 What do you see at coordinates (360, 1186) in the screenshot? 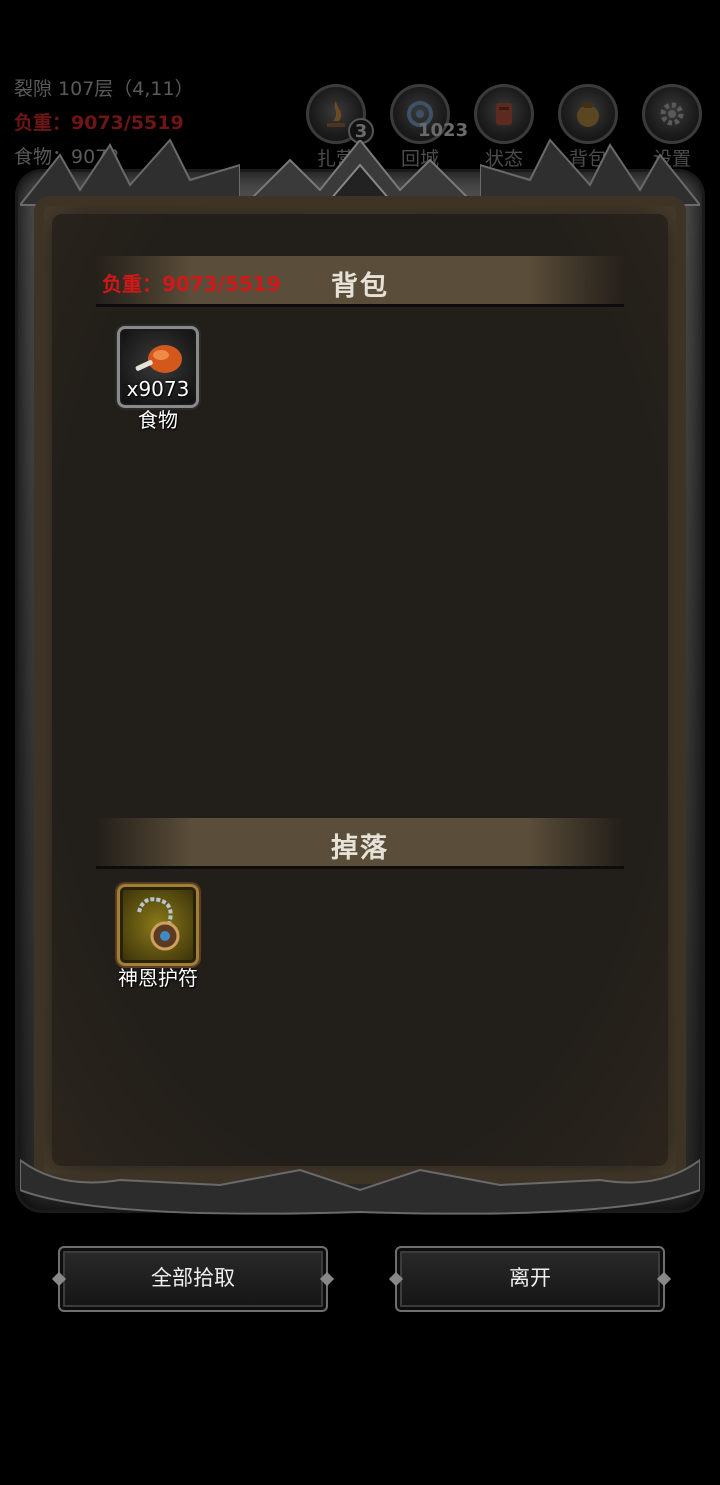
I see `frame-bottom-ornament` at bounding box center [360, 1186].